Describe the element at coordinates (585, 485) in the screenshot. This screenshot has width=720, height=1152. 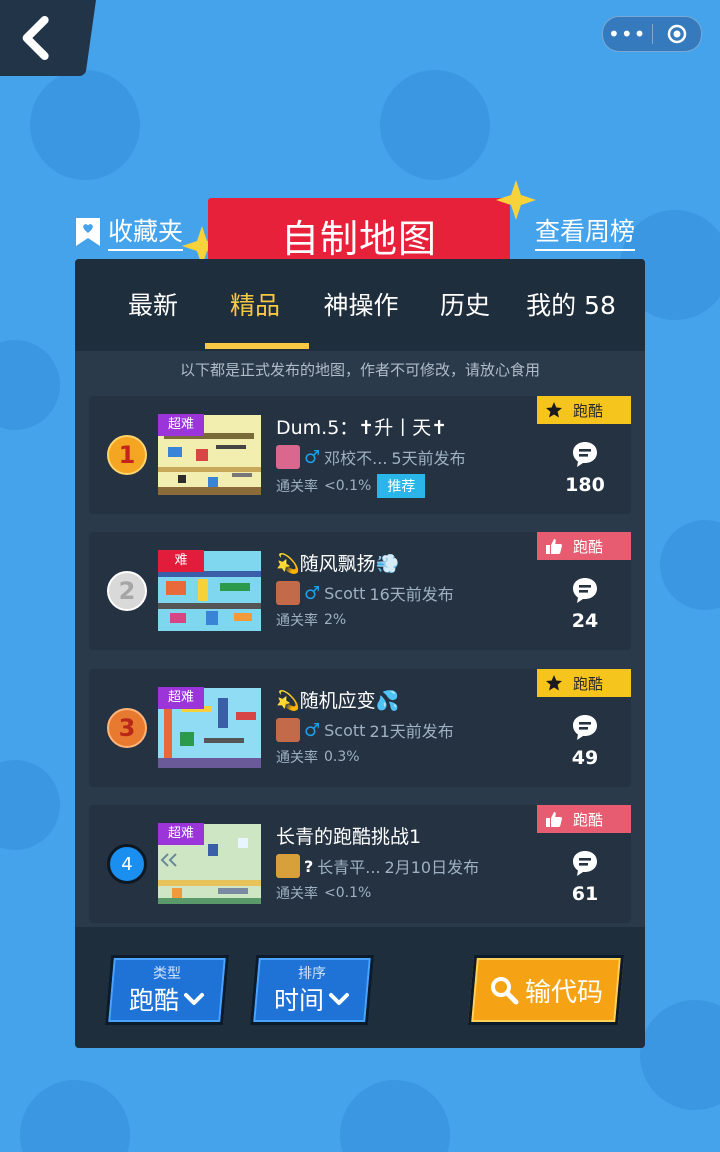
I see `comment-count: 180` at that location.